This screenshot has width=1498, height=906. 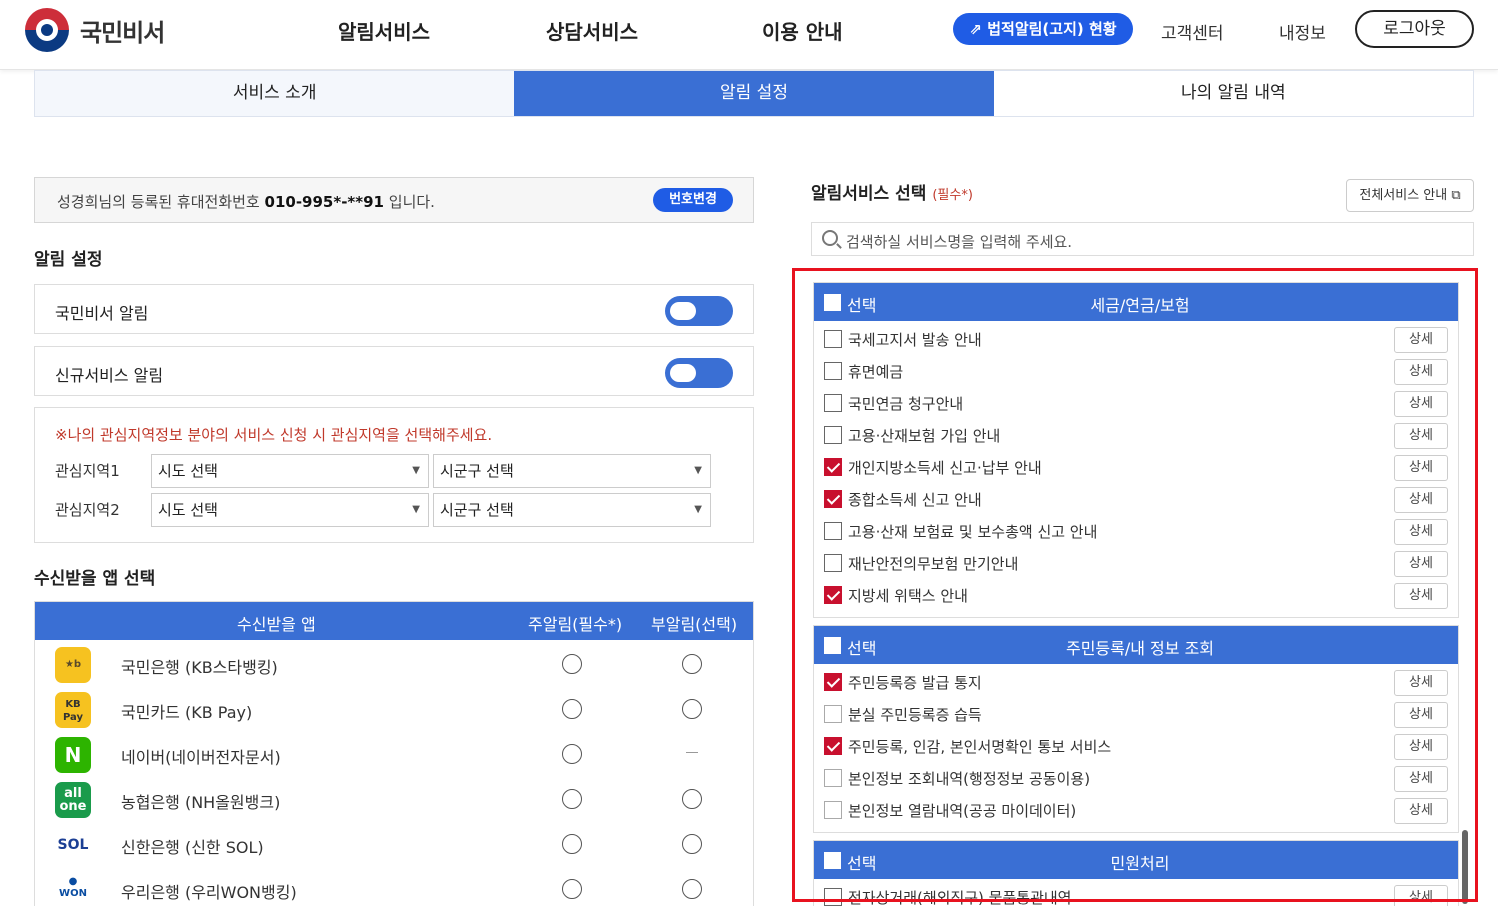 What do you see at coordinates (290, 510) in the screenshot?
I see `sido-select-2: 시도 선택 ▼` at bounding box center [290, 510].